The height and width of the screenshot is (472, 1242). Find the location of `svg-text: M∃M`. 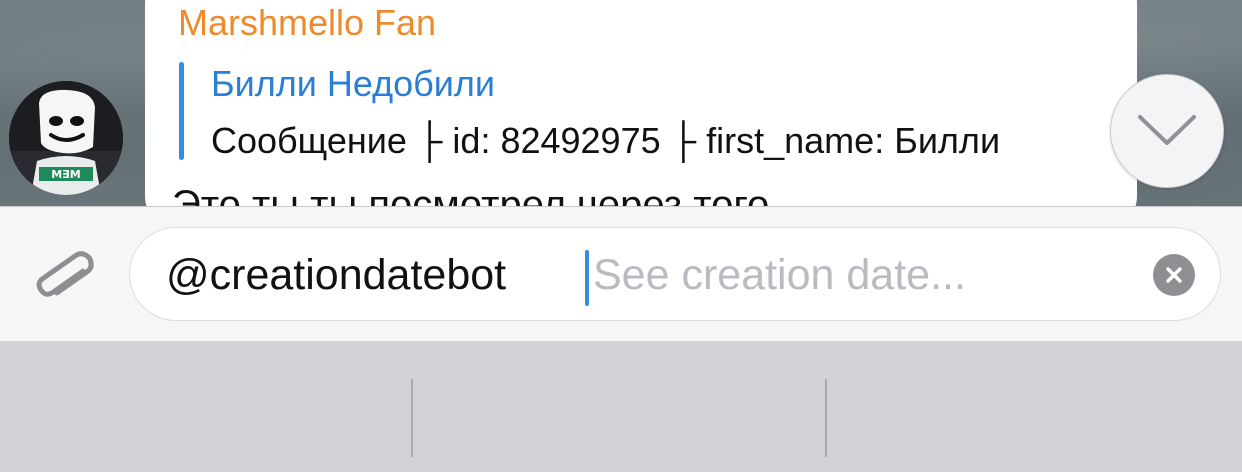

svg-text: M∃M is located at coordinates (65, 174).